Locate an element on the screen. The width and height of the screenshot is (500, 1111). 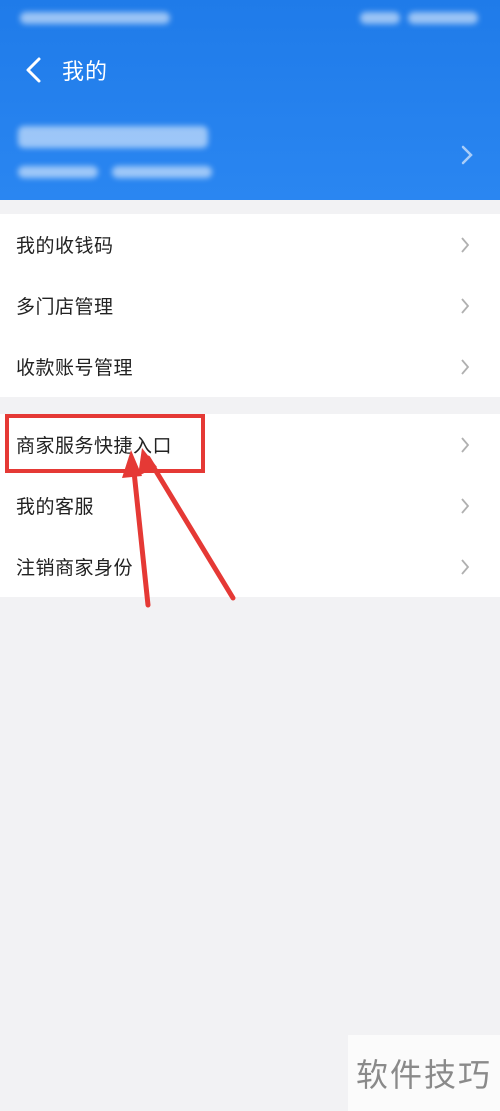
annotation-arrow-right is located at coordinates (190, 528).